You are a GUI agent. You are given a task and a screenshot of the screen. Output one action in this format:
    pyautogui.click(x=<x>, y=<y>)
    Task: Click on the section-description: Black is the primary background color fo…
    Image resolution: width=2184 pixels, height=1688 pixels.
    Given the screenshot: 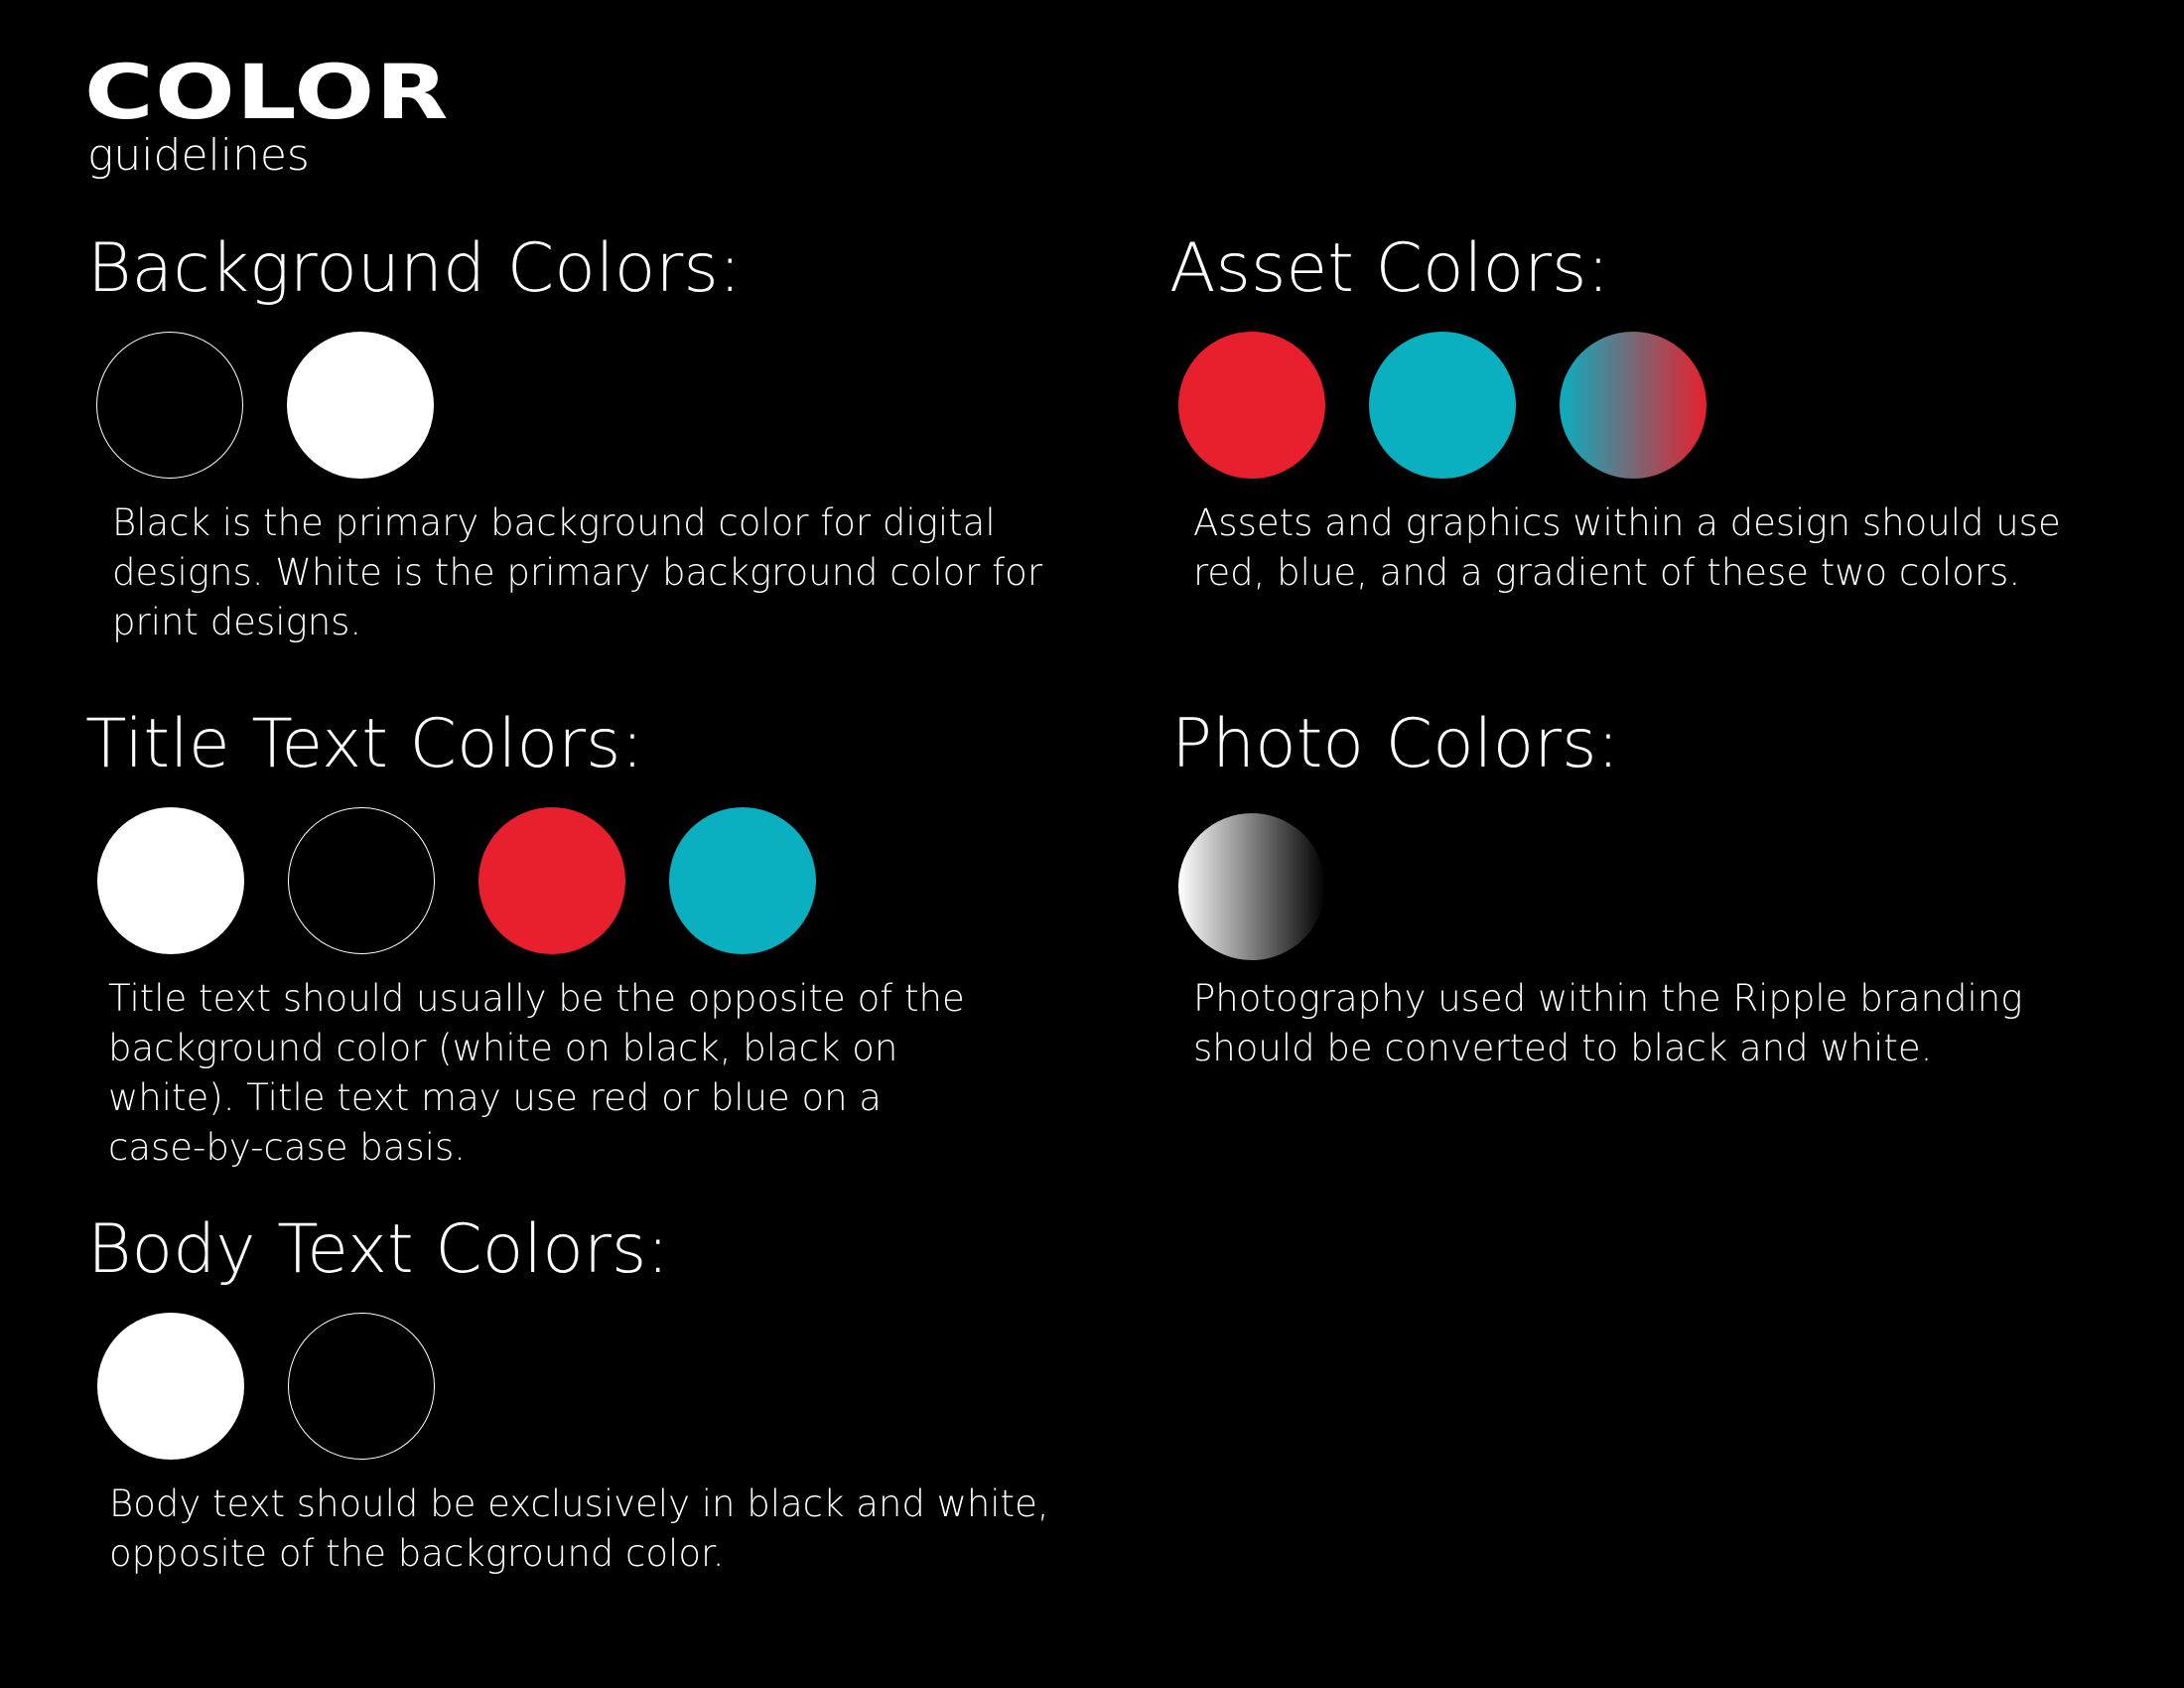 What is the action you would take?
    pyautogui.click(x=577, y=572)
    